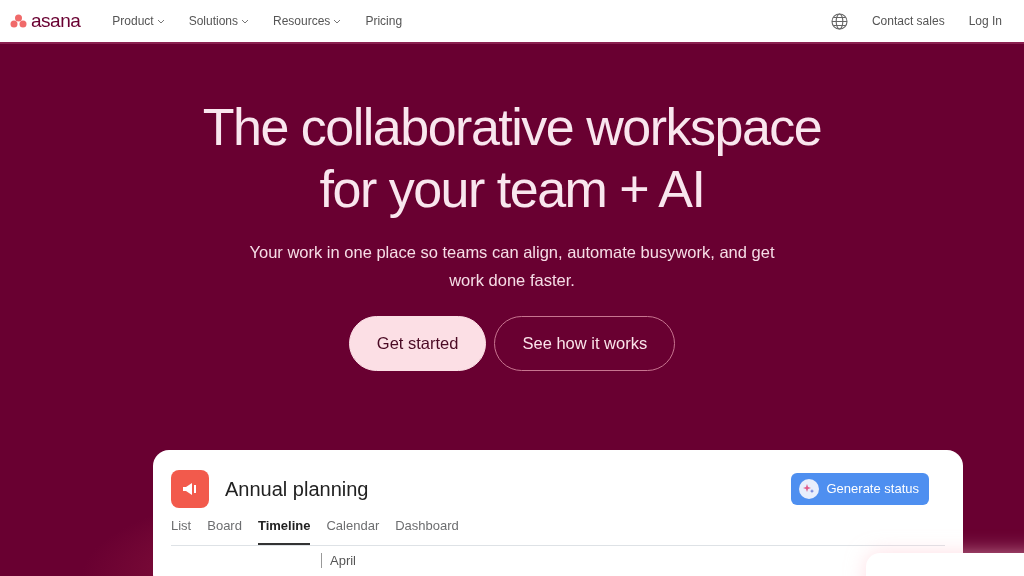 Image resolution: width=1024 pixels, height=576 pixels. I want to click on logo-text: asana, so click(56, 20).